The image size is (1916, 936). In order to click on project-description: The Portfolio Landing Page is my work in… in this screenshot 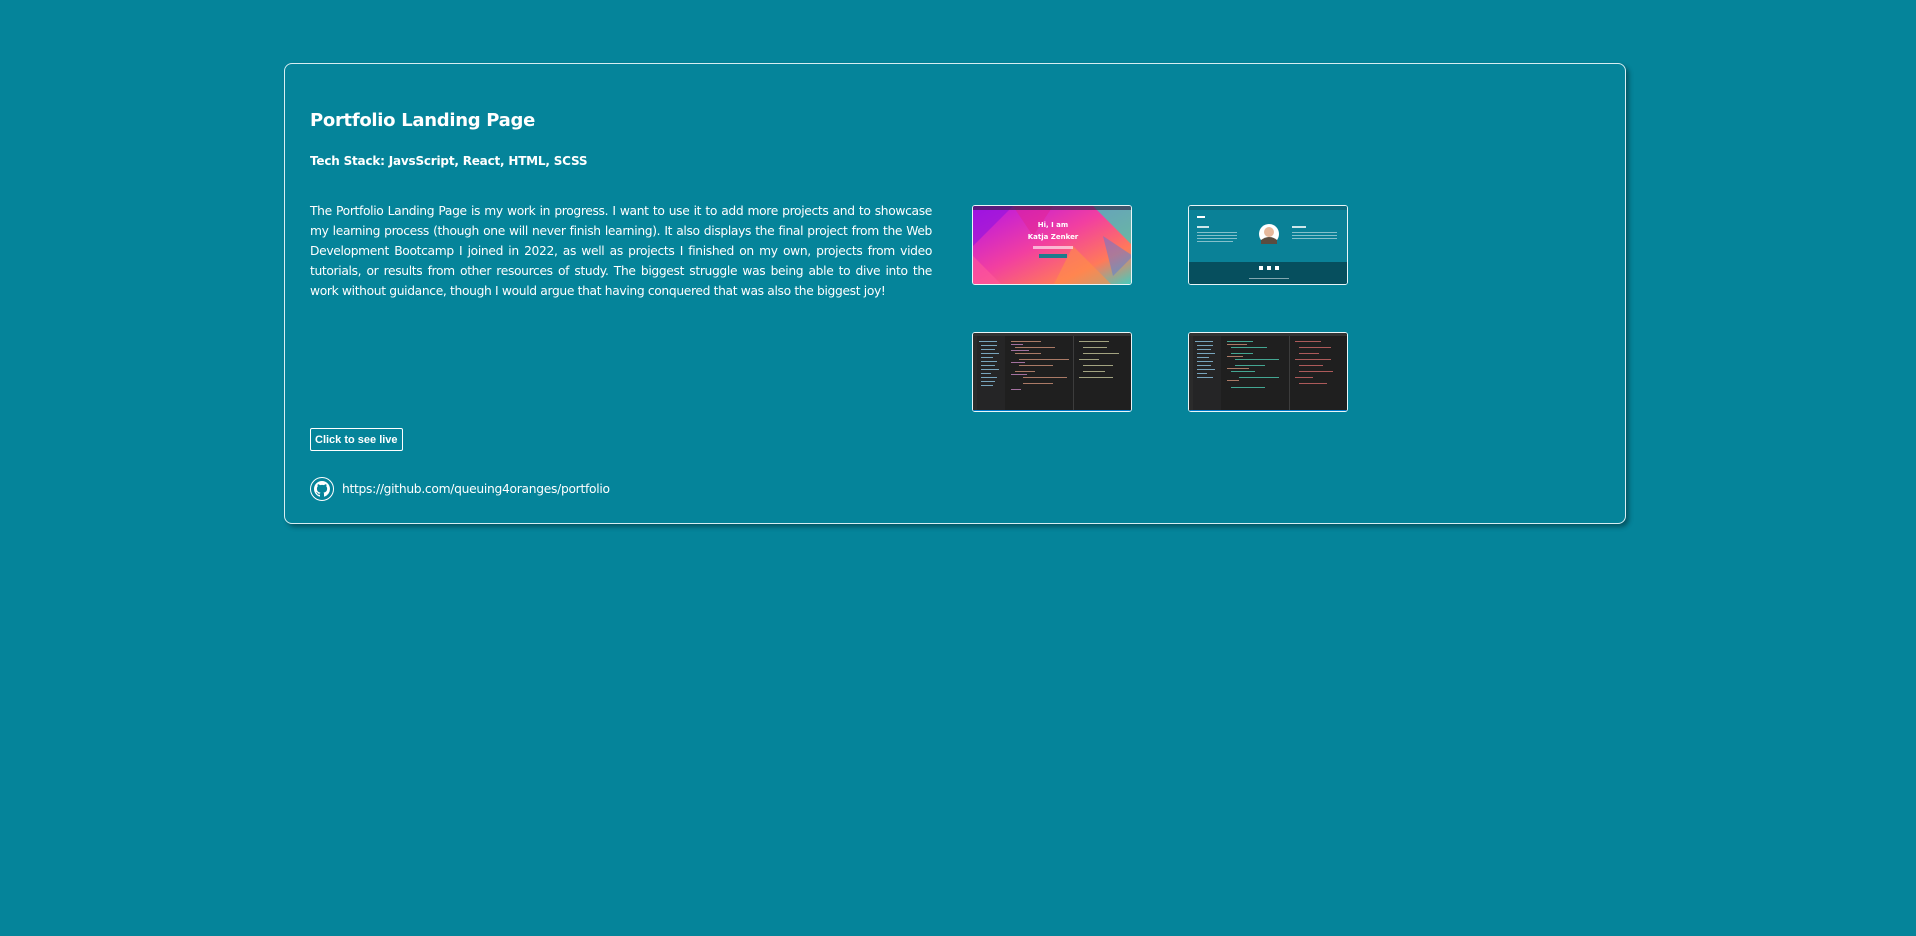, I will do `click(621, 251)`.